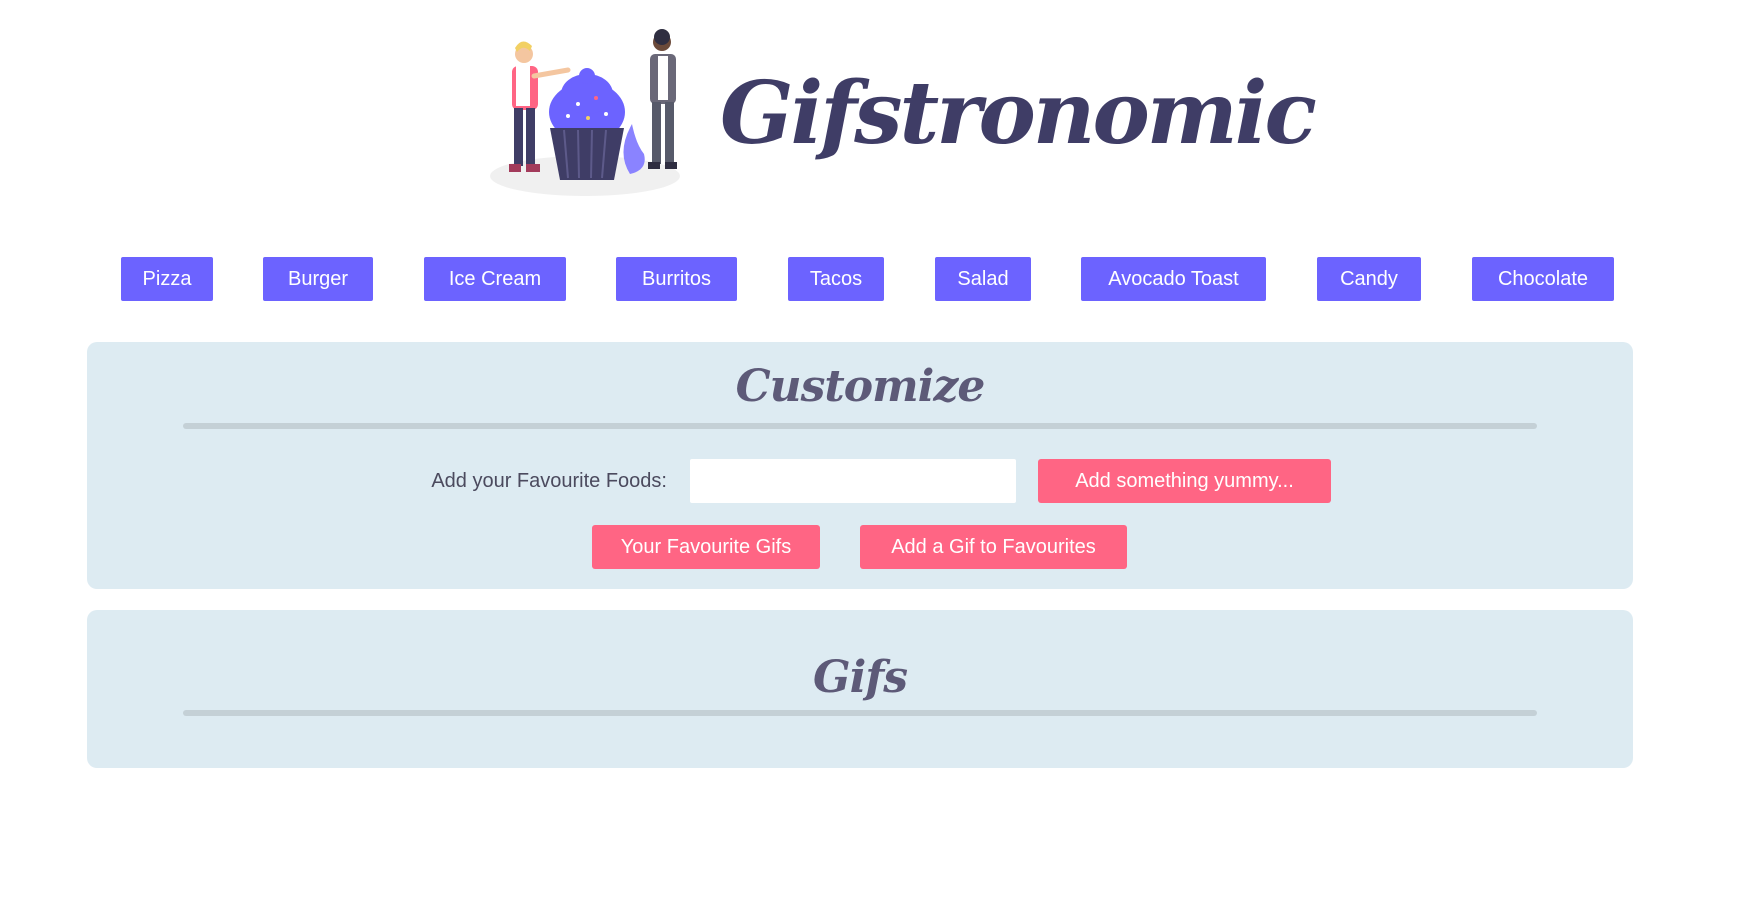 The height and width of the screenshot is (918, 1752). I want to click on site-header: Gifstronomic, so click(903, 114).